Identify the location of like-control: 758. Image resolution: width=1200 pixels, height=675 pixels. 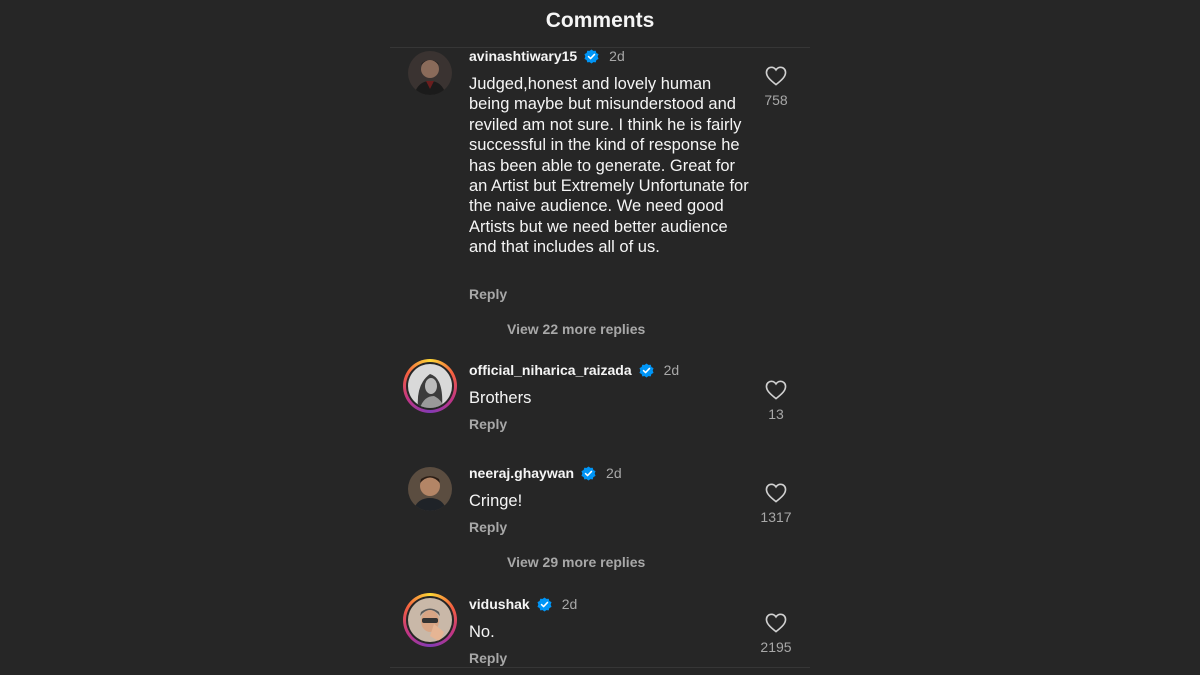
(776, 87).